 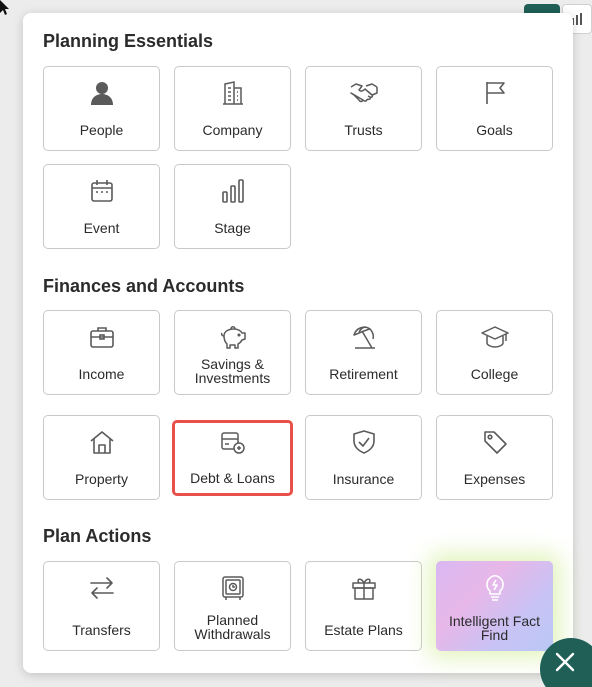 I want to click on gift-icon, so click(x=364, y=588).